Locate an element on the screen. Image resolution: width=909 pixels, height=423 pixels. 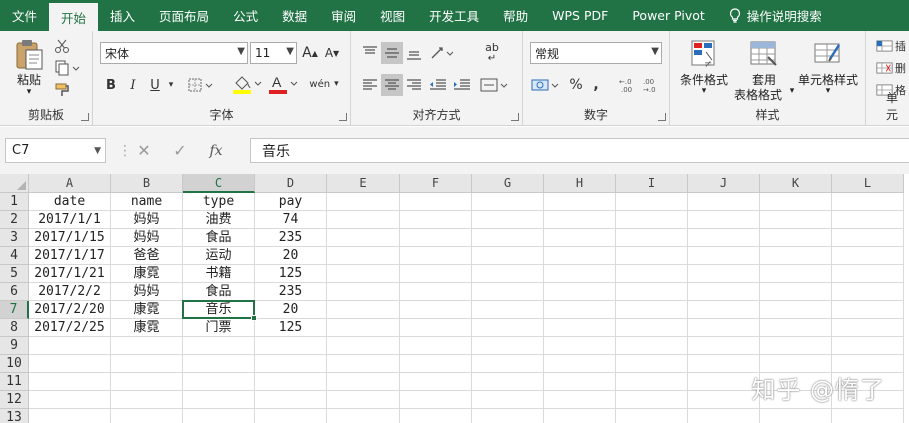
cell-g9 is located at coordinates (508, 346).